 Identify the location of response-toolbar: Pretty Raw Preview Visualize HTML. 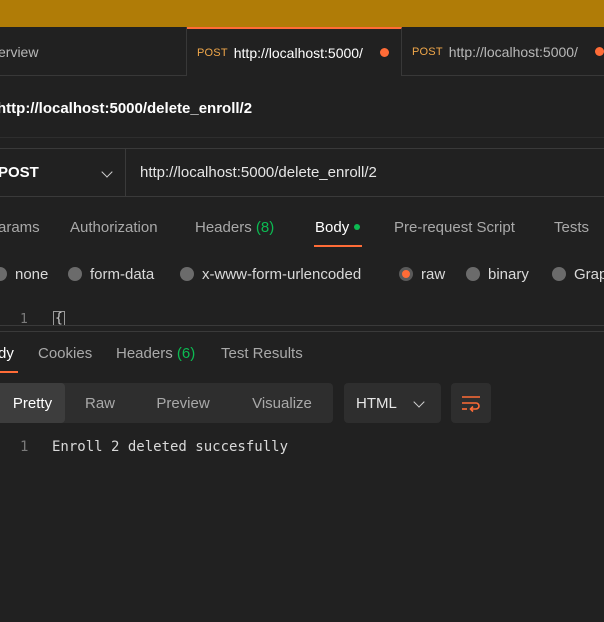
(302, 403).